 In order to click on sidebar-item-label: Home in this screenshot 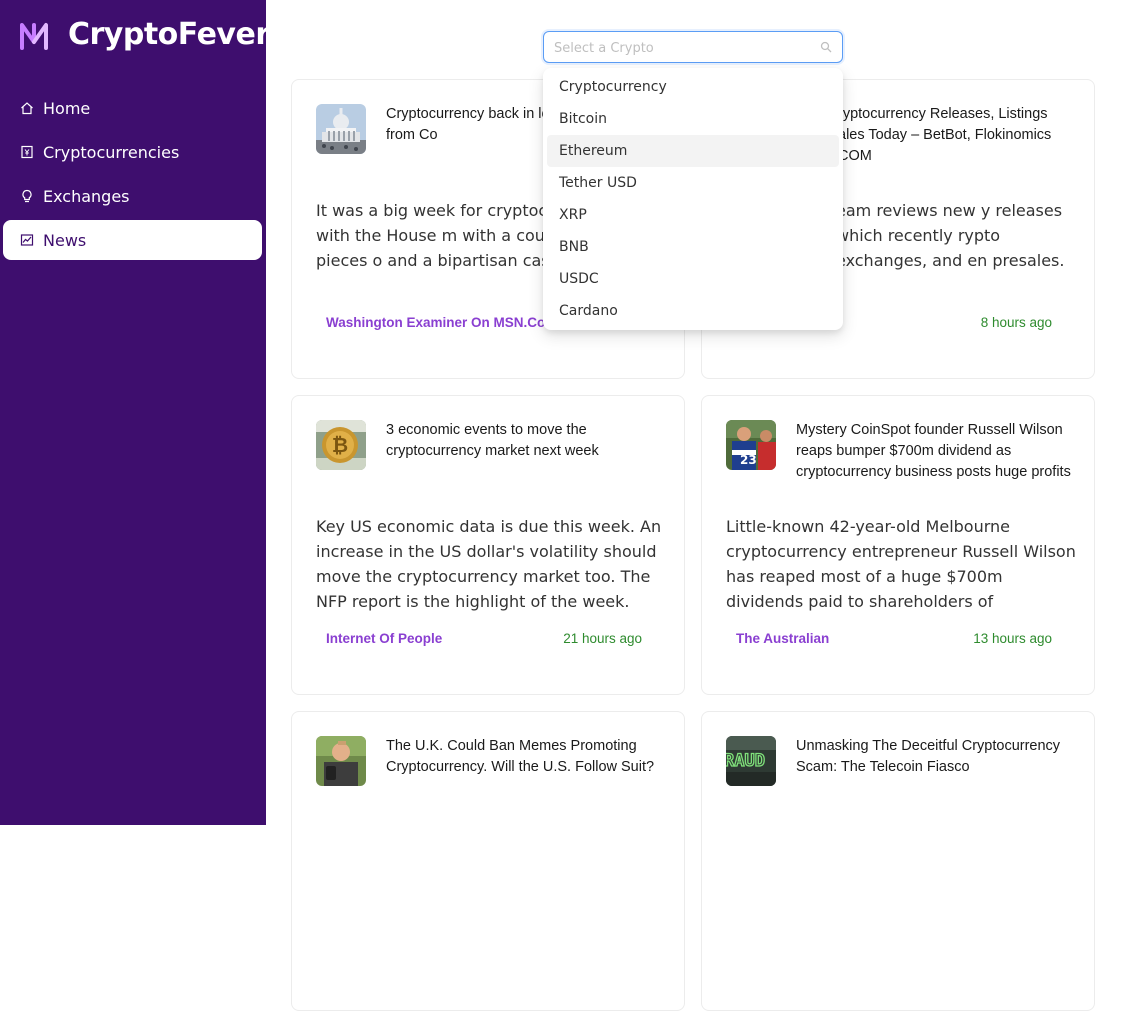, I will do `click(67, 108)`.